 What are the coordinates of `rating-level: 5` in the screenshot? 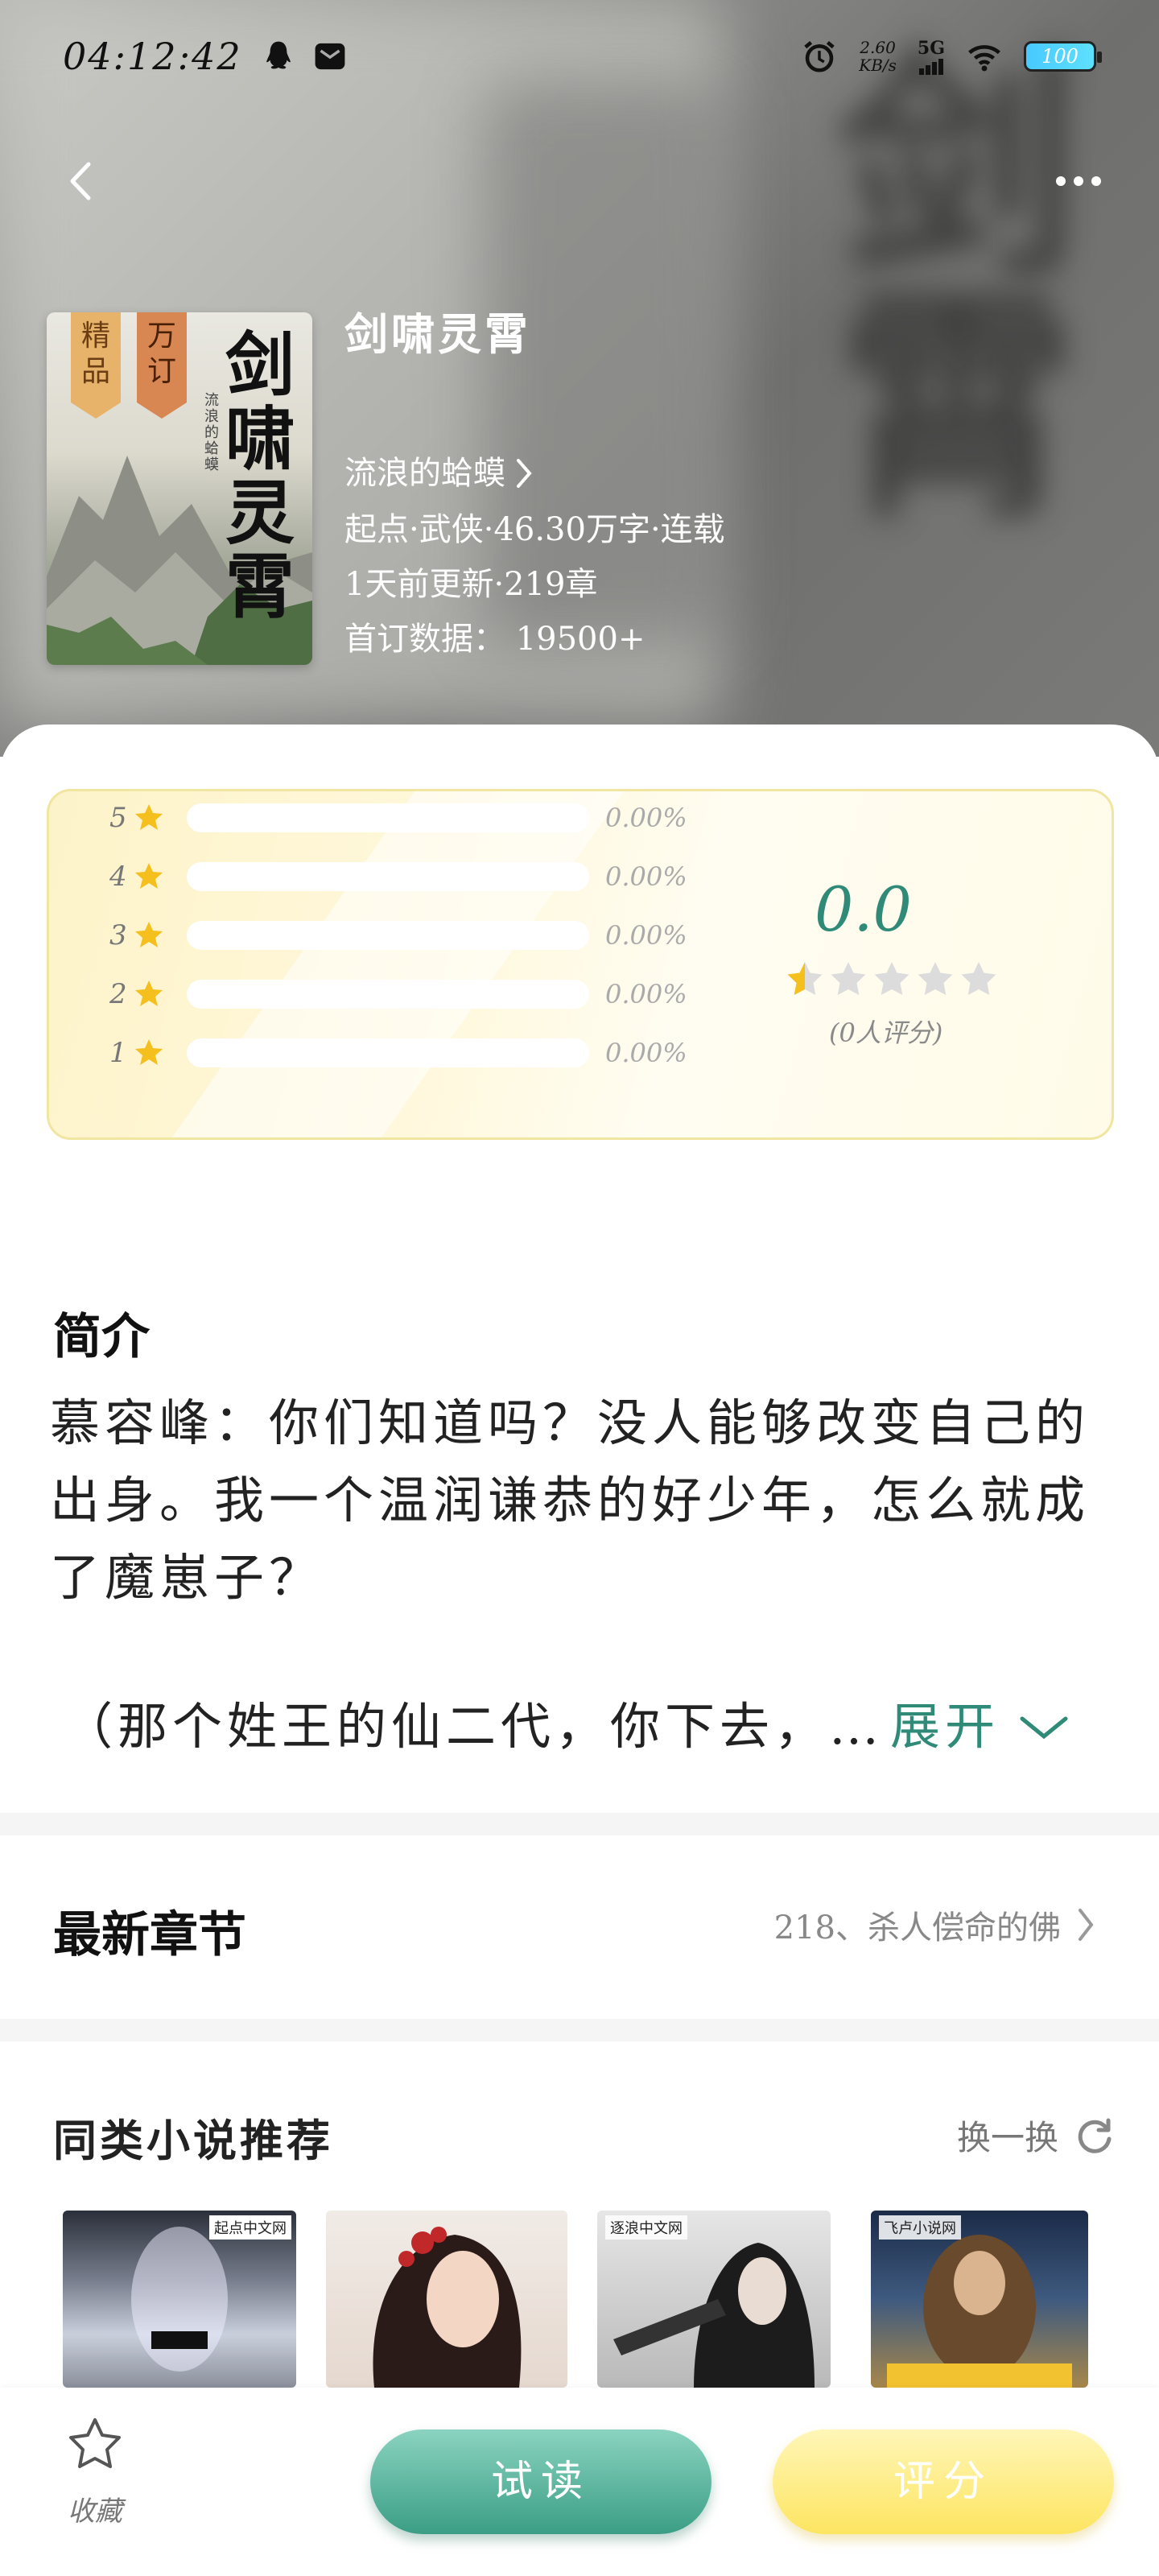 It's located at (118, 818).